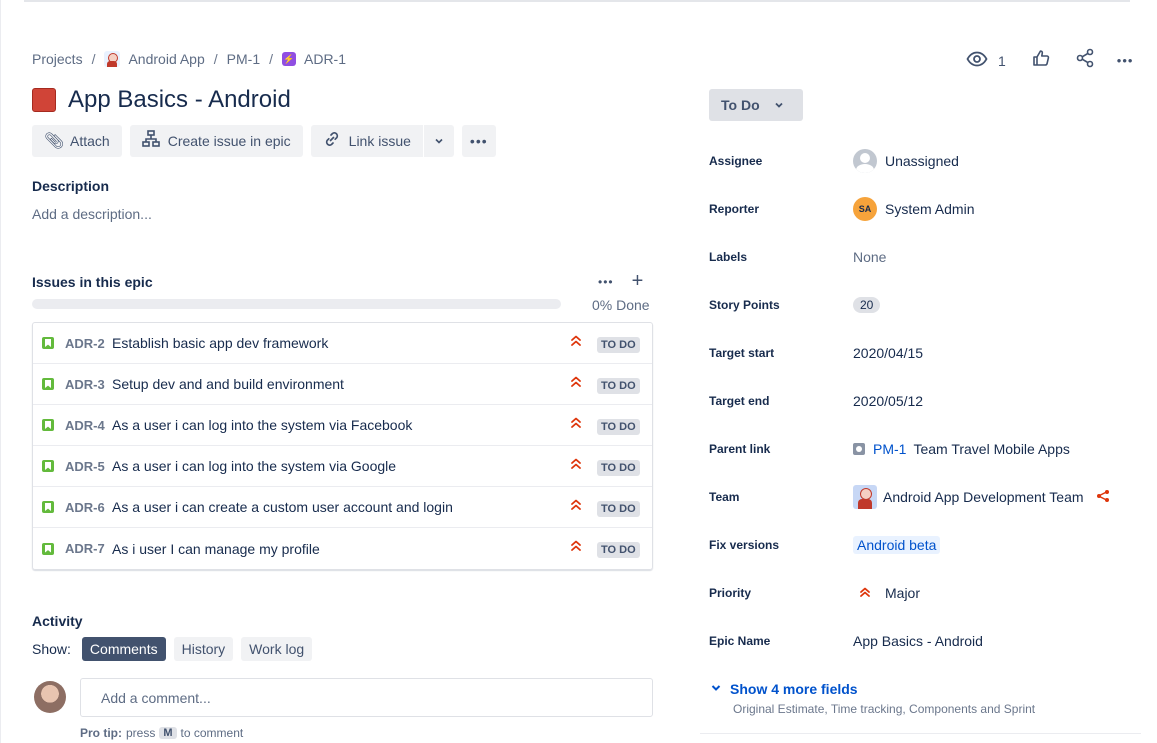 The image size is (1157, 743). I want to click on page-title: App Basics - Android, so click(179, 100).